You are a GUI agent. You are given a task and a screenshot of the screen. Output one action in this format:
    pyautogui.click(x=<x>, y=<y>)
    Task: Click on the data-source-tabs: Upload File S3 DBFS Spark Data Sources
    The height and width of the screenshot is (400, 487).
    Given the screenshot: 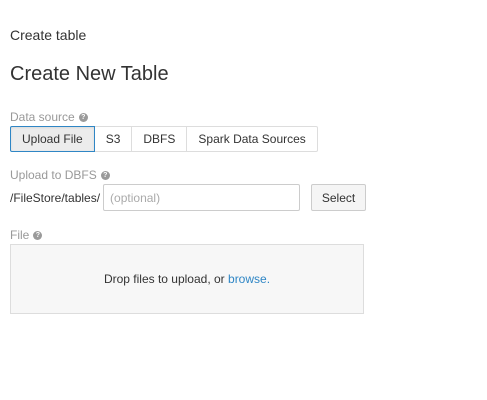 What is the action you would take?
    pyautogui.click(x=164, y=139)
    